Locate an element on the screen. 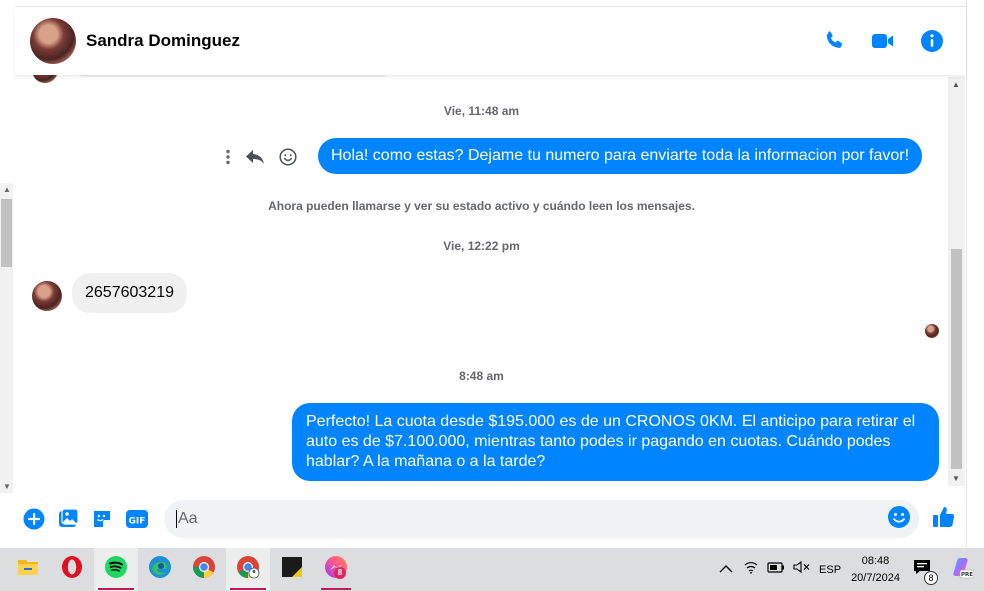 This screenshot has width=984, height=591. page-scroll-thumb is located at coordinates (6, 233).